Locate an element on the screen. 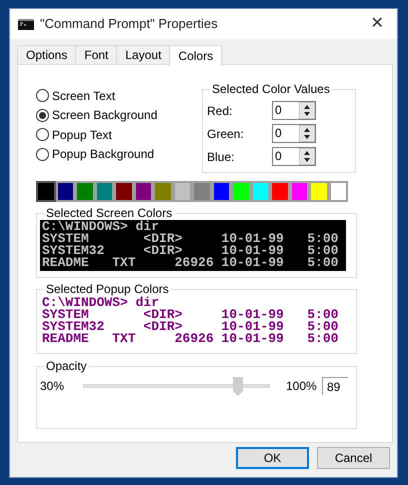 The image size is (408, 485). group-title: Selected Popup Colors is located at coordinates (107, 289).